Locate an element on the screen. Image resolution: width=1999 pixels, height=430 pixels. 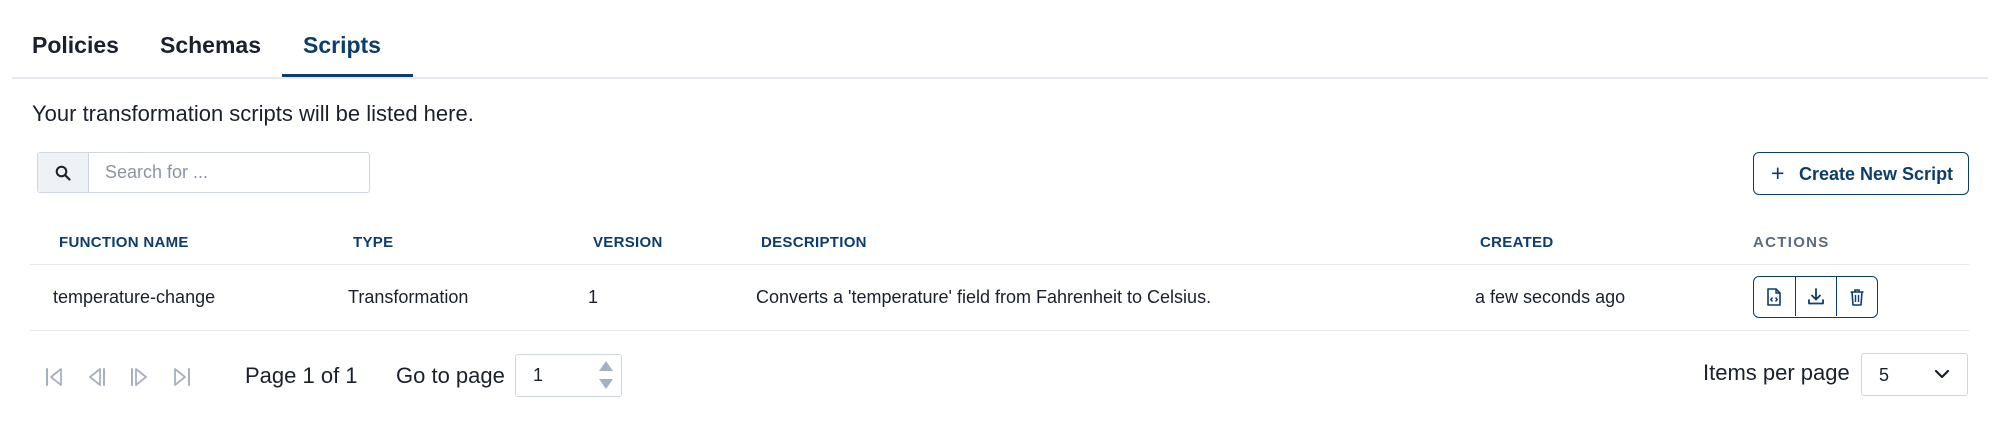
previous-page-button is located at coordinates (96, 377).